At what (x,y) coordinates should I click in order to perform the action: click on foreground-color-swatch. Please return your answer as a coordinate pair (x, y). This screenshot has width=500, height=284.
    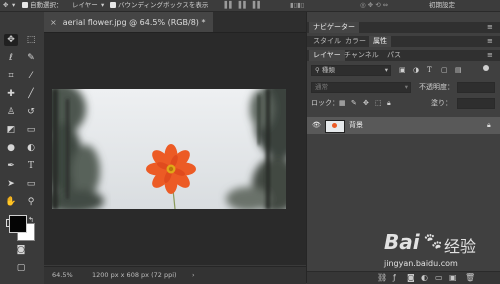
    Looking at the image, I should click on (18, 224).